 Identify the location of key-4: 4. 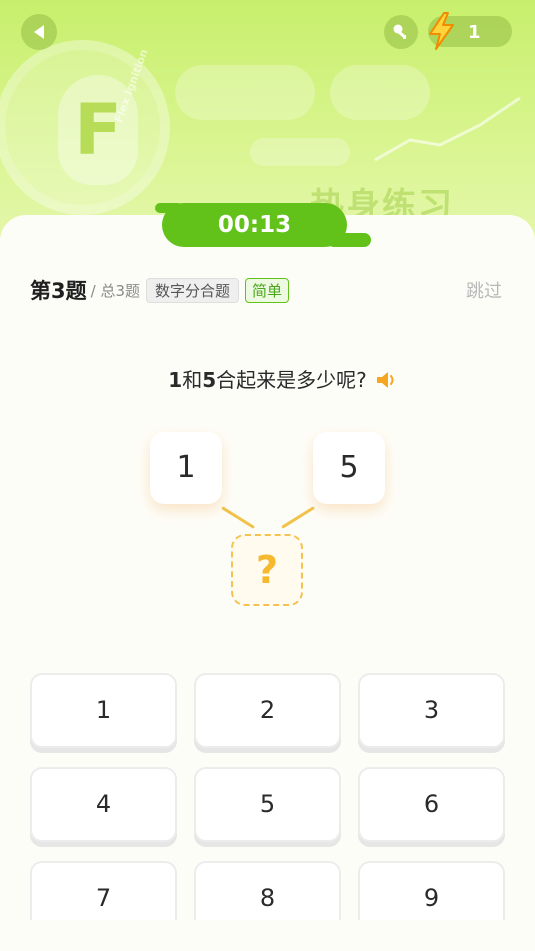
(103, 804).